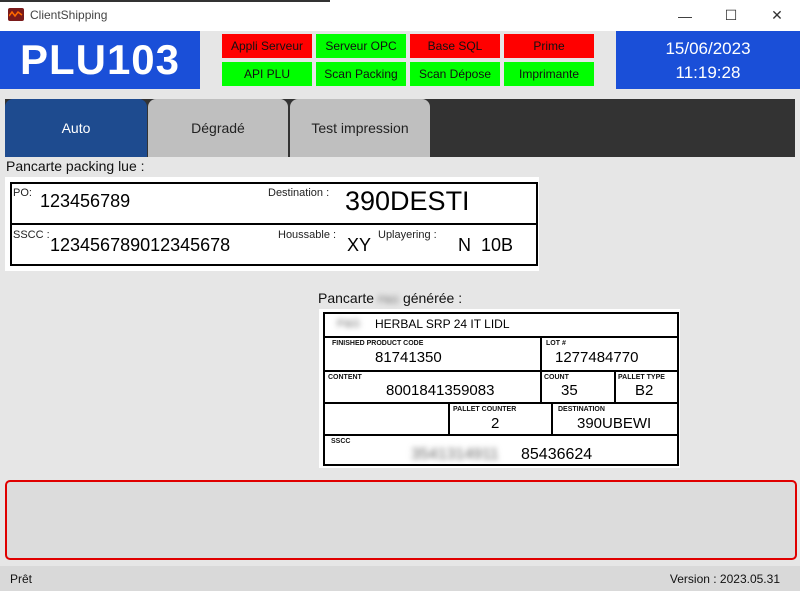 Image resolution: width=800 pixels, height=591 pixels. I want to click on sscc-label: SSCC :, so click(31, 235).